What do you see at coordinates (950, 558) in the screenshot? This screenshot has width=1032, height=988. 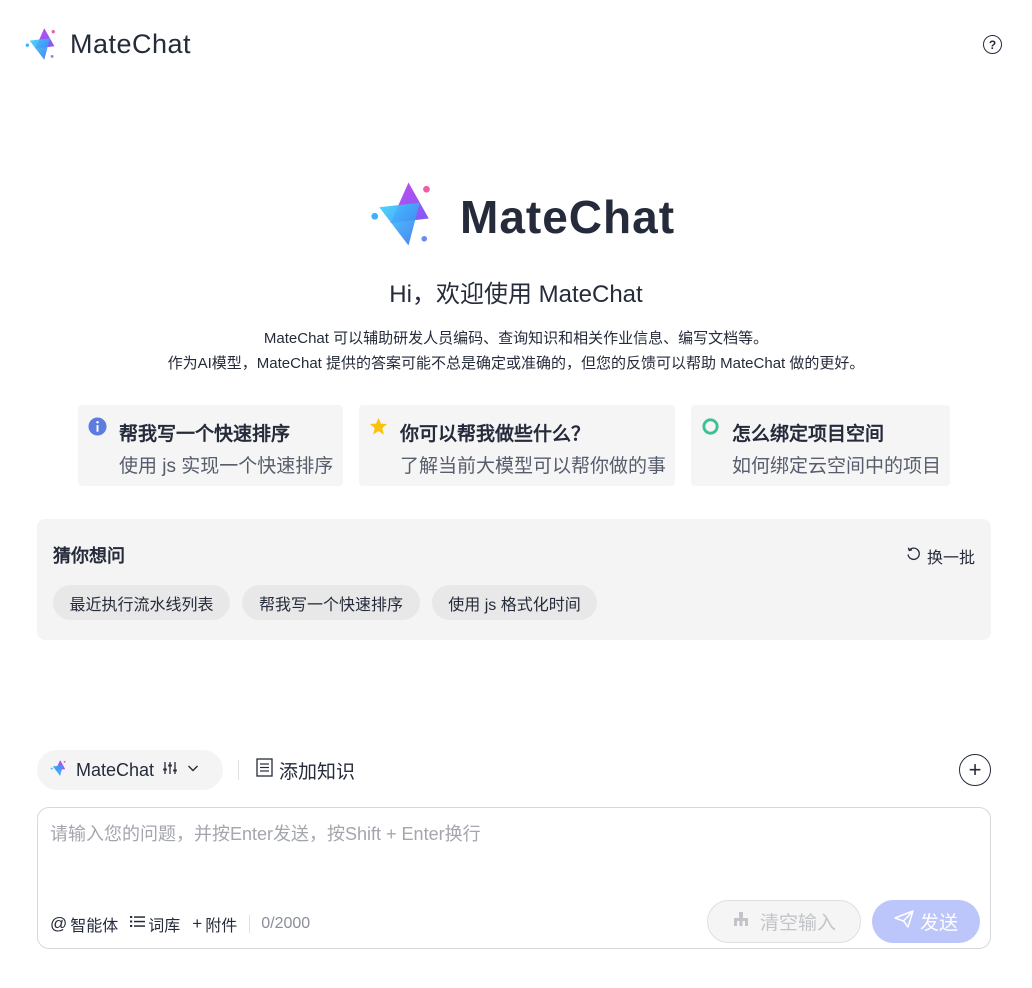 I see `refresh-label: 换一批` at bounding box center [950, 558].